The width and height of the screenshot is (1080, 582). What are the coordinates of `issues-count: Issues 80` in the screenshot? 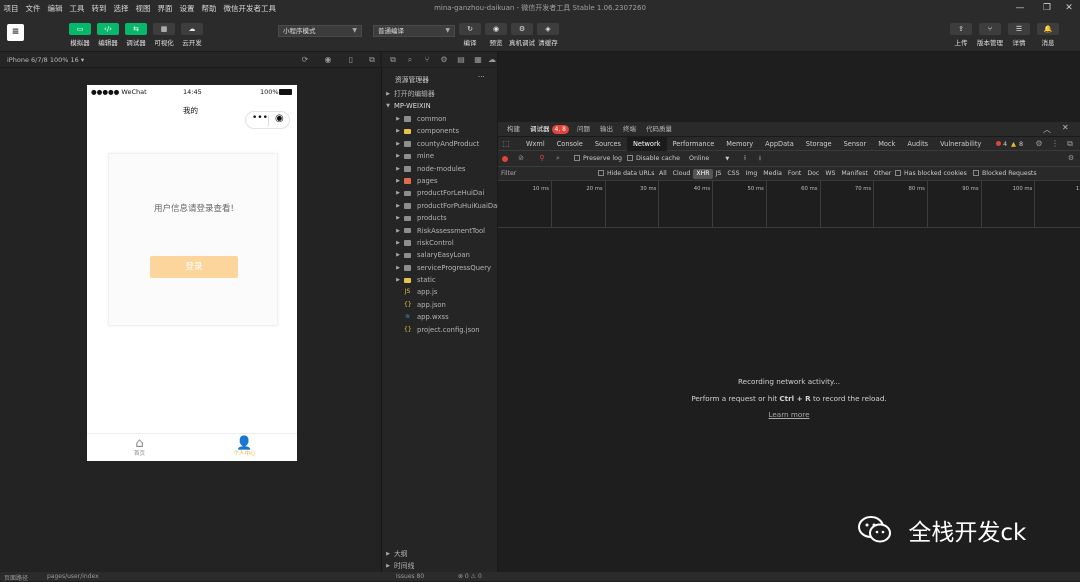 It's located at (410, 576).